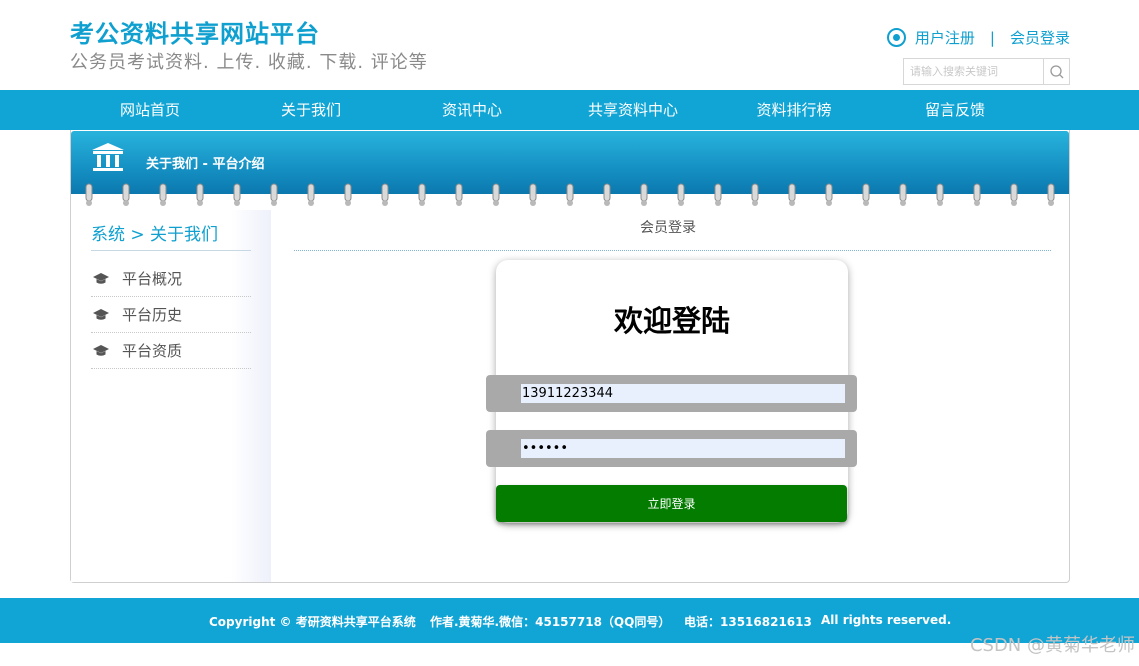 Image resolution: width=1139 pixels, height=666 pixels. I want to click on sidebar-item-qualification: 平台资质, so click(171, 351).